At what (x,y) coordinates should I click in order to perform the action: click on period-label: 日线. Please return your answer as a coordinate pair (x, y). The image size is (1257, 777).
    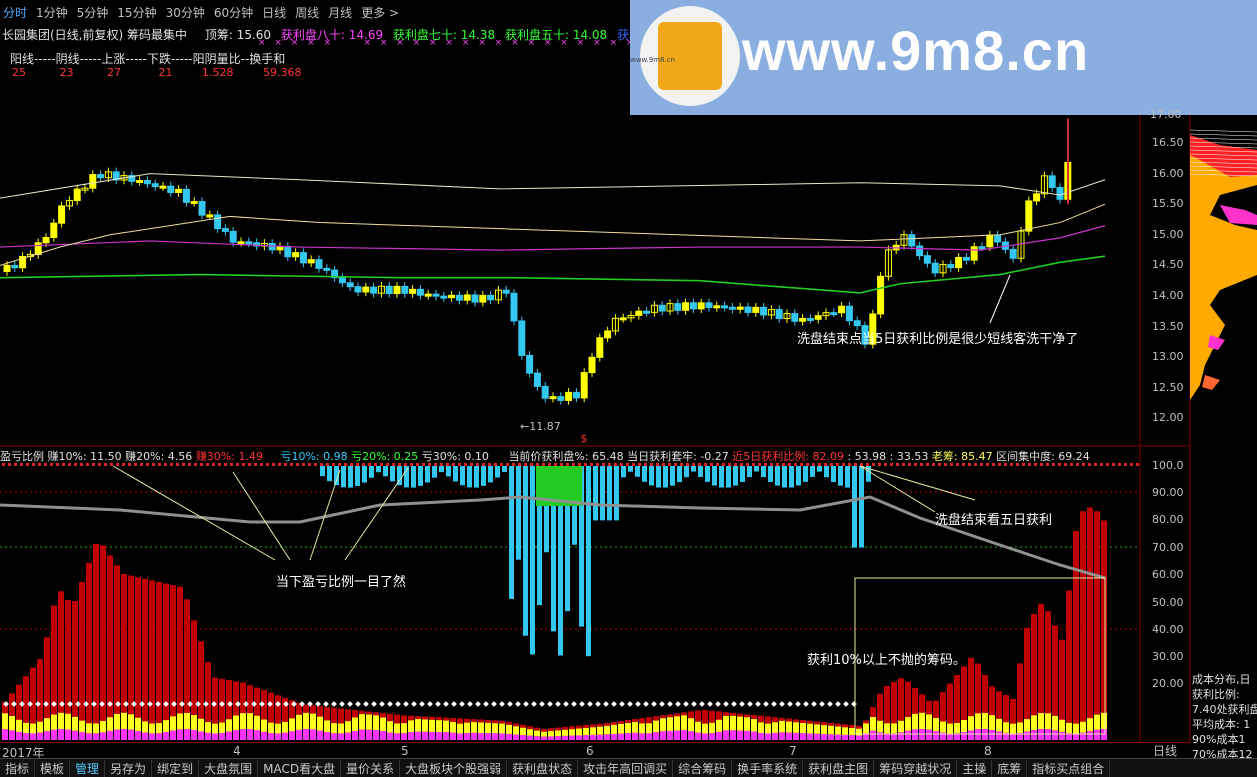
    Looking at the image, I should click on (1165, 750).